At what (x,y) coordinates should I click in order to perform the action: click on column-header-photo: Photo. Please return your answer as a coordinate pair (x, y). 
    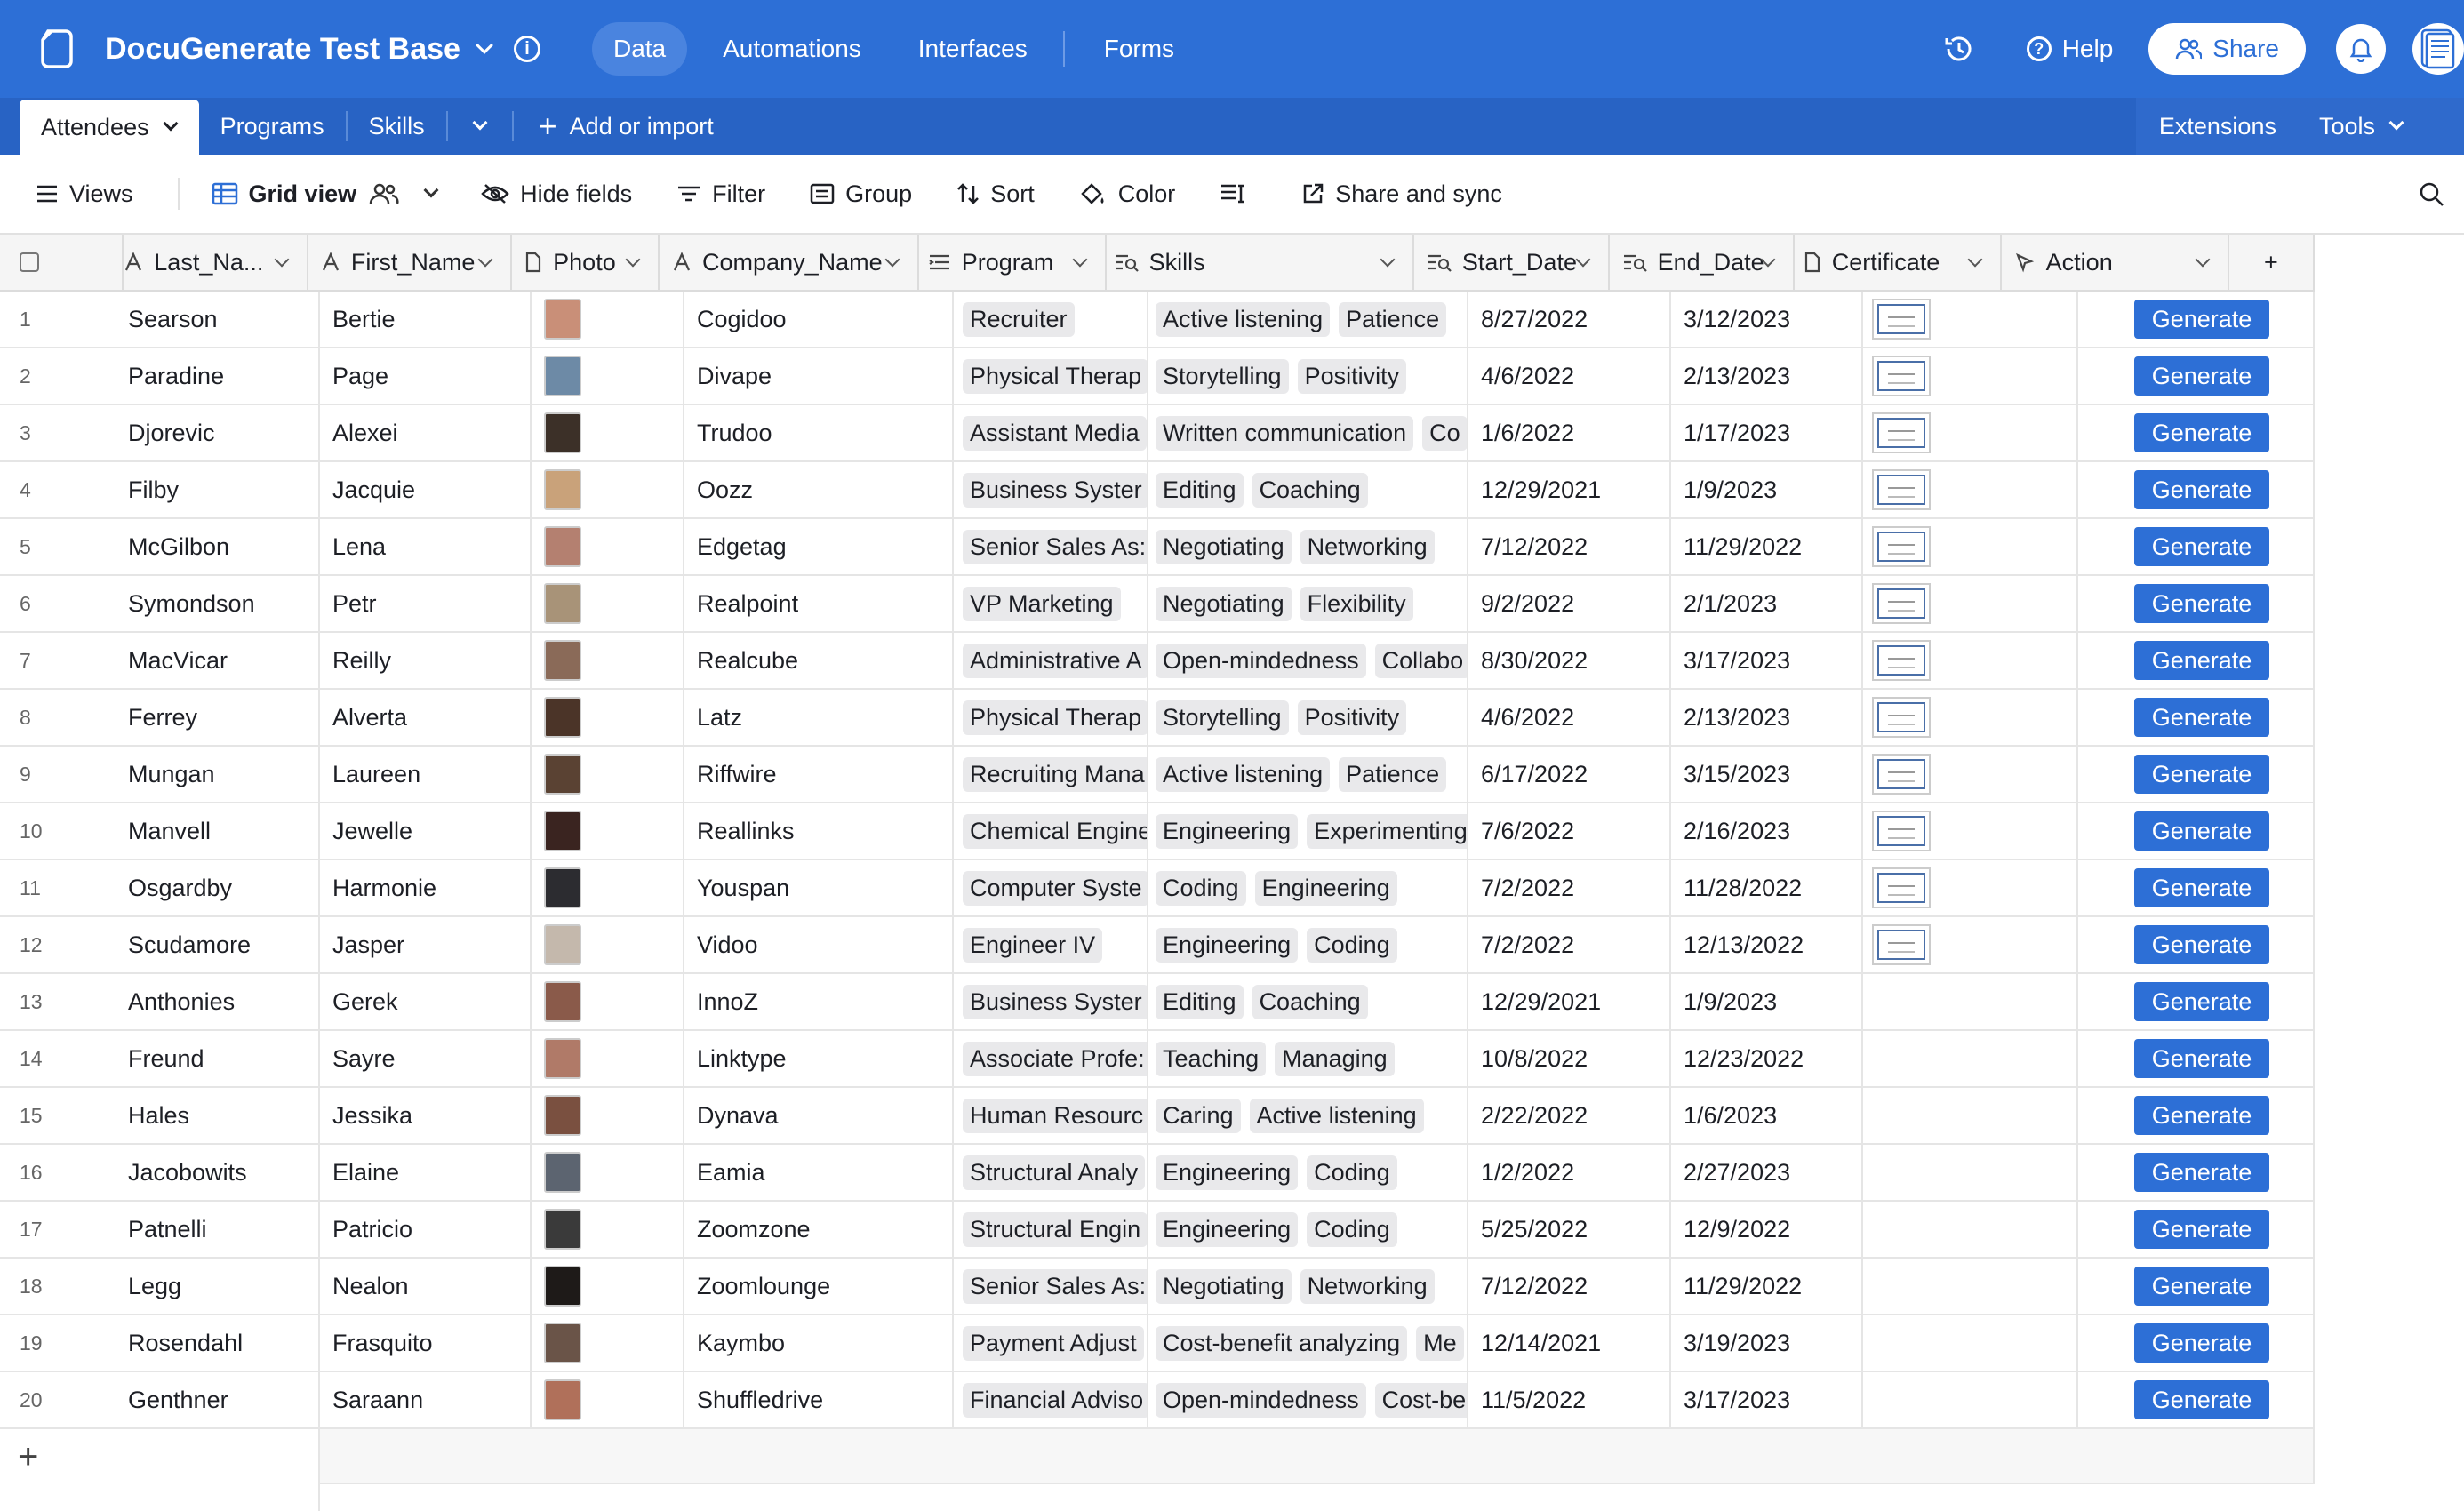
    Looking at the image, I should click on (586, 262).